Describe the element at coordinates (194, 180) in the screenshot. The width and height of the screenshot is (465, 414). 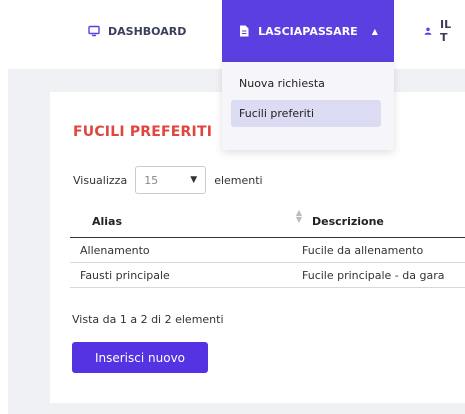
I see `chevron-down-icon: ▼` at that location.